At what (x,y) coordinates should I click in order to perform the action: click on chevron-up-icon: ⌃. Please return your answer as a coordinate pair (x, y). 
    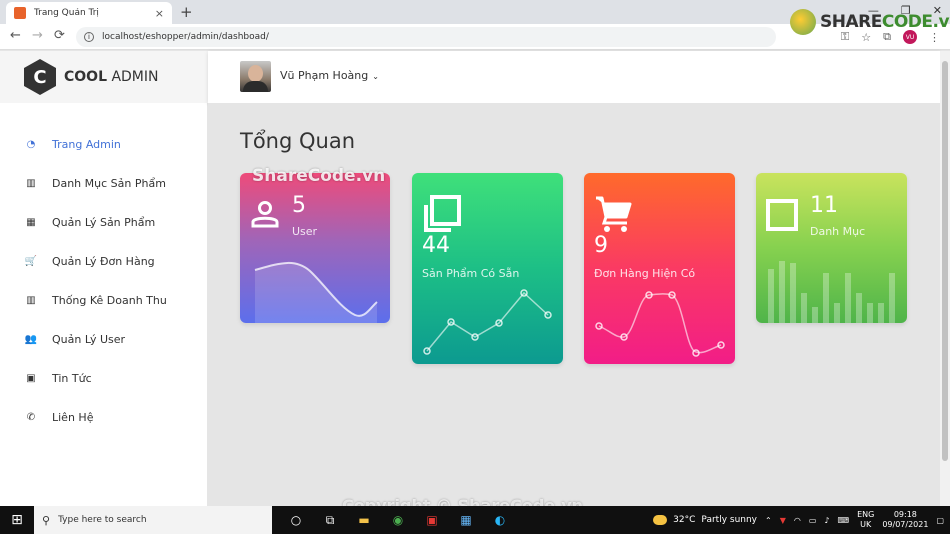
    Looking at the image, I should click on (768, 520).